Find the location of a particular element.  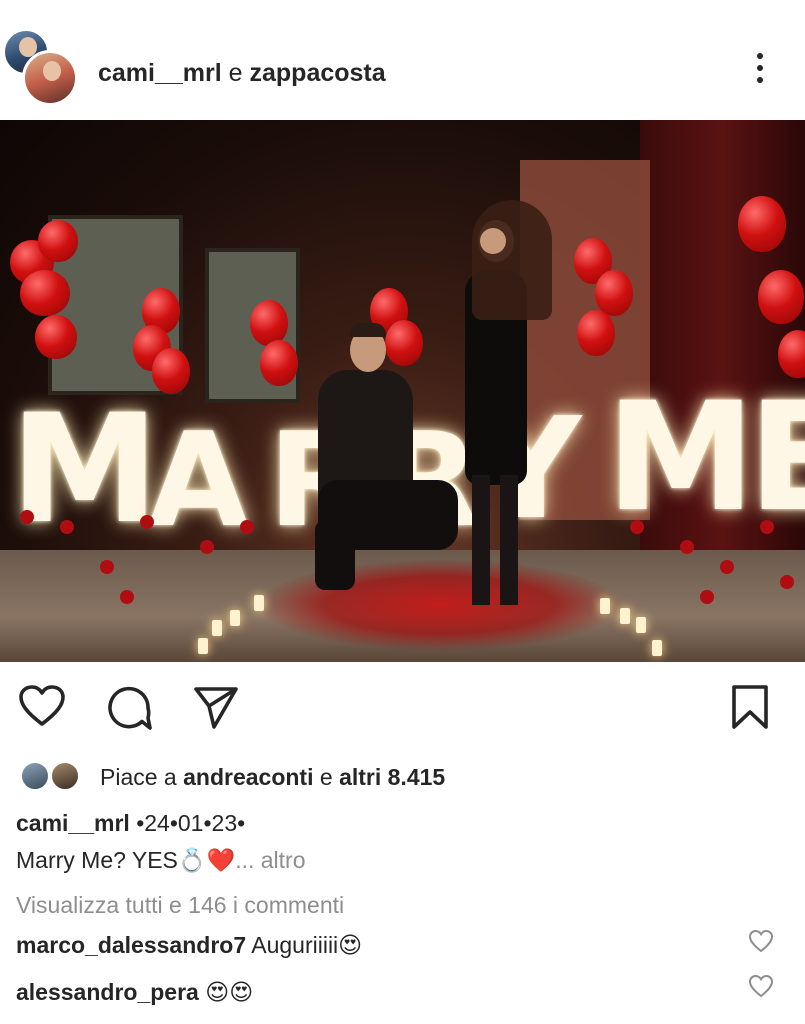

author-username: cami__mrl is located at coordinates (160, 73).